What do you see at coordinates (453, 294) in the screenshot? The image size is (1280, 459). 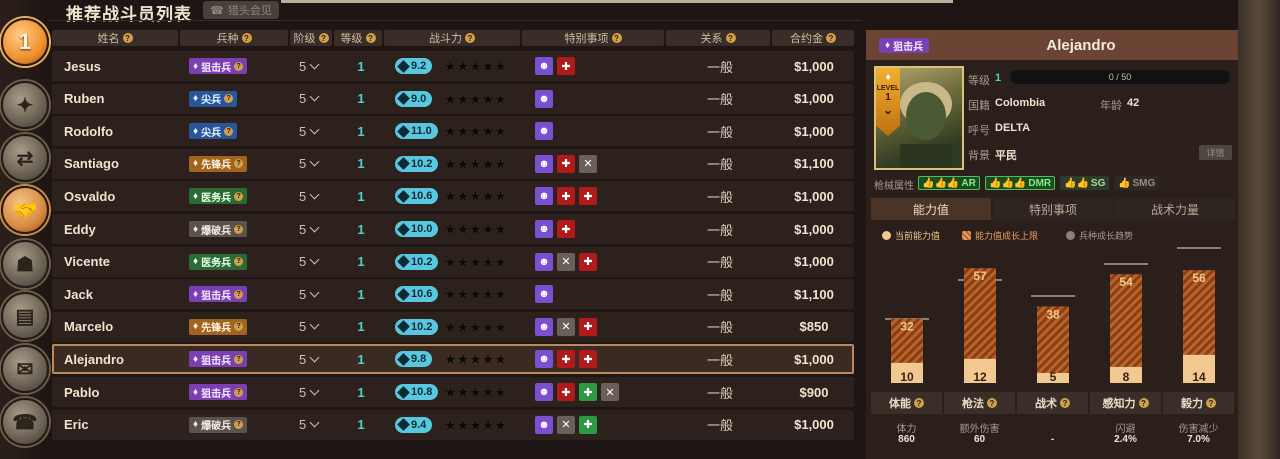 I see `table-row: Jack ♦ 狙击兵? 5 1 10.6 ★ ★ ★ ★ ★ ☻ 一般 $1,100` at bounding box center [453, 294].